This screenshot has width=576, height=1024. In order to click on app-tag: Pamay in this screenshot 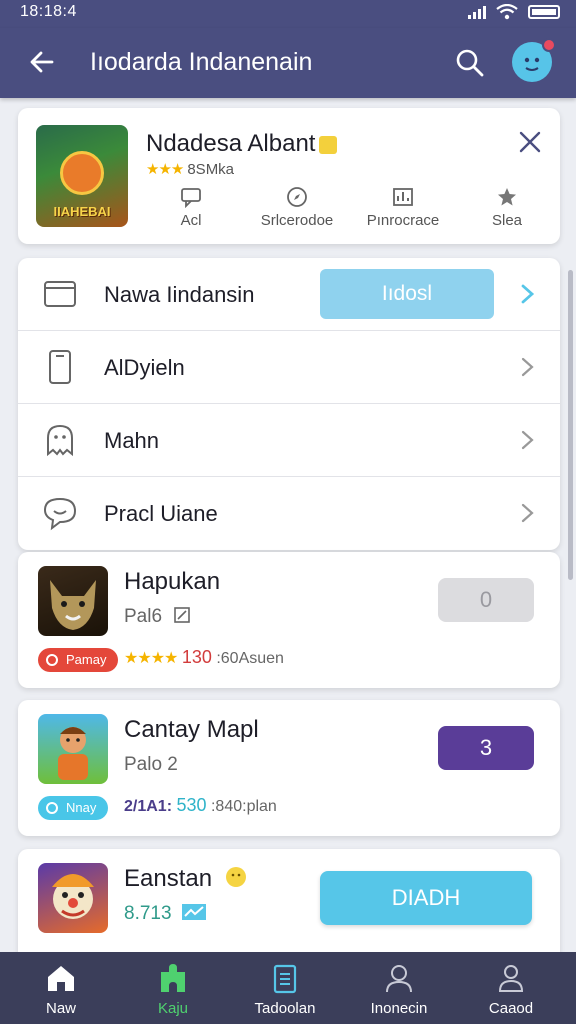, I will do `click(78, 660)`.